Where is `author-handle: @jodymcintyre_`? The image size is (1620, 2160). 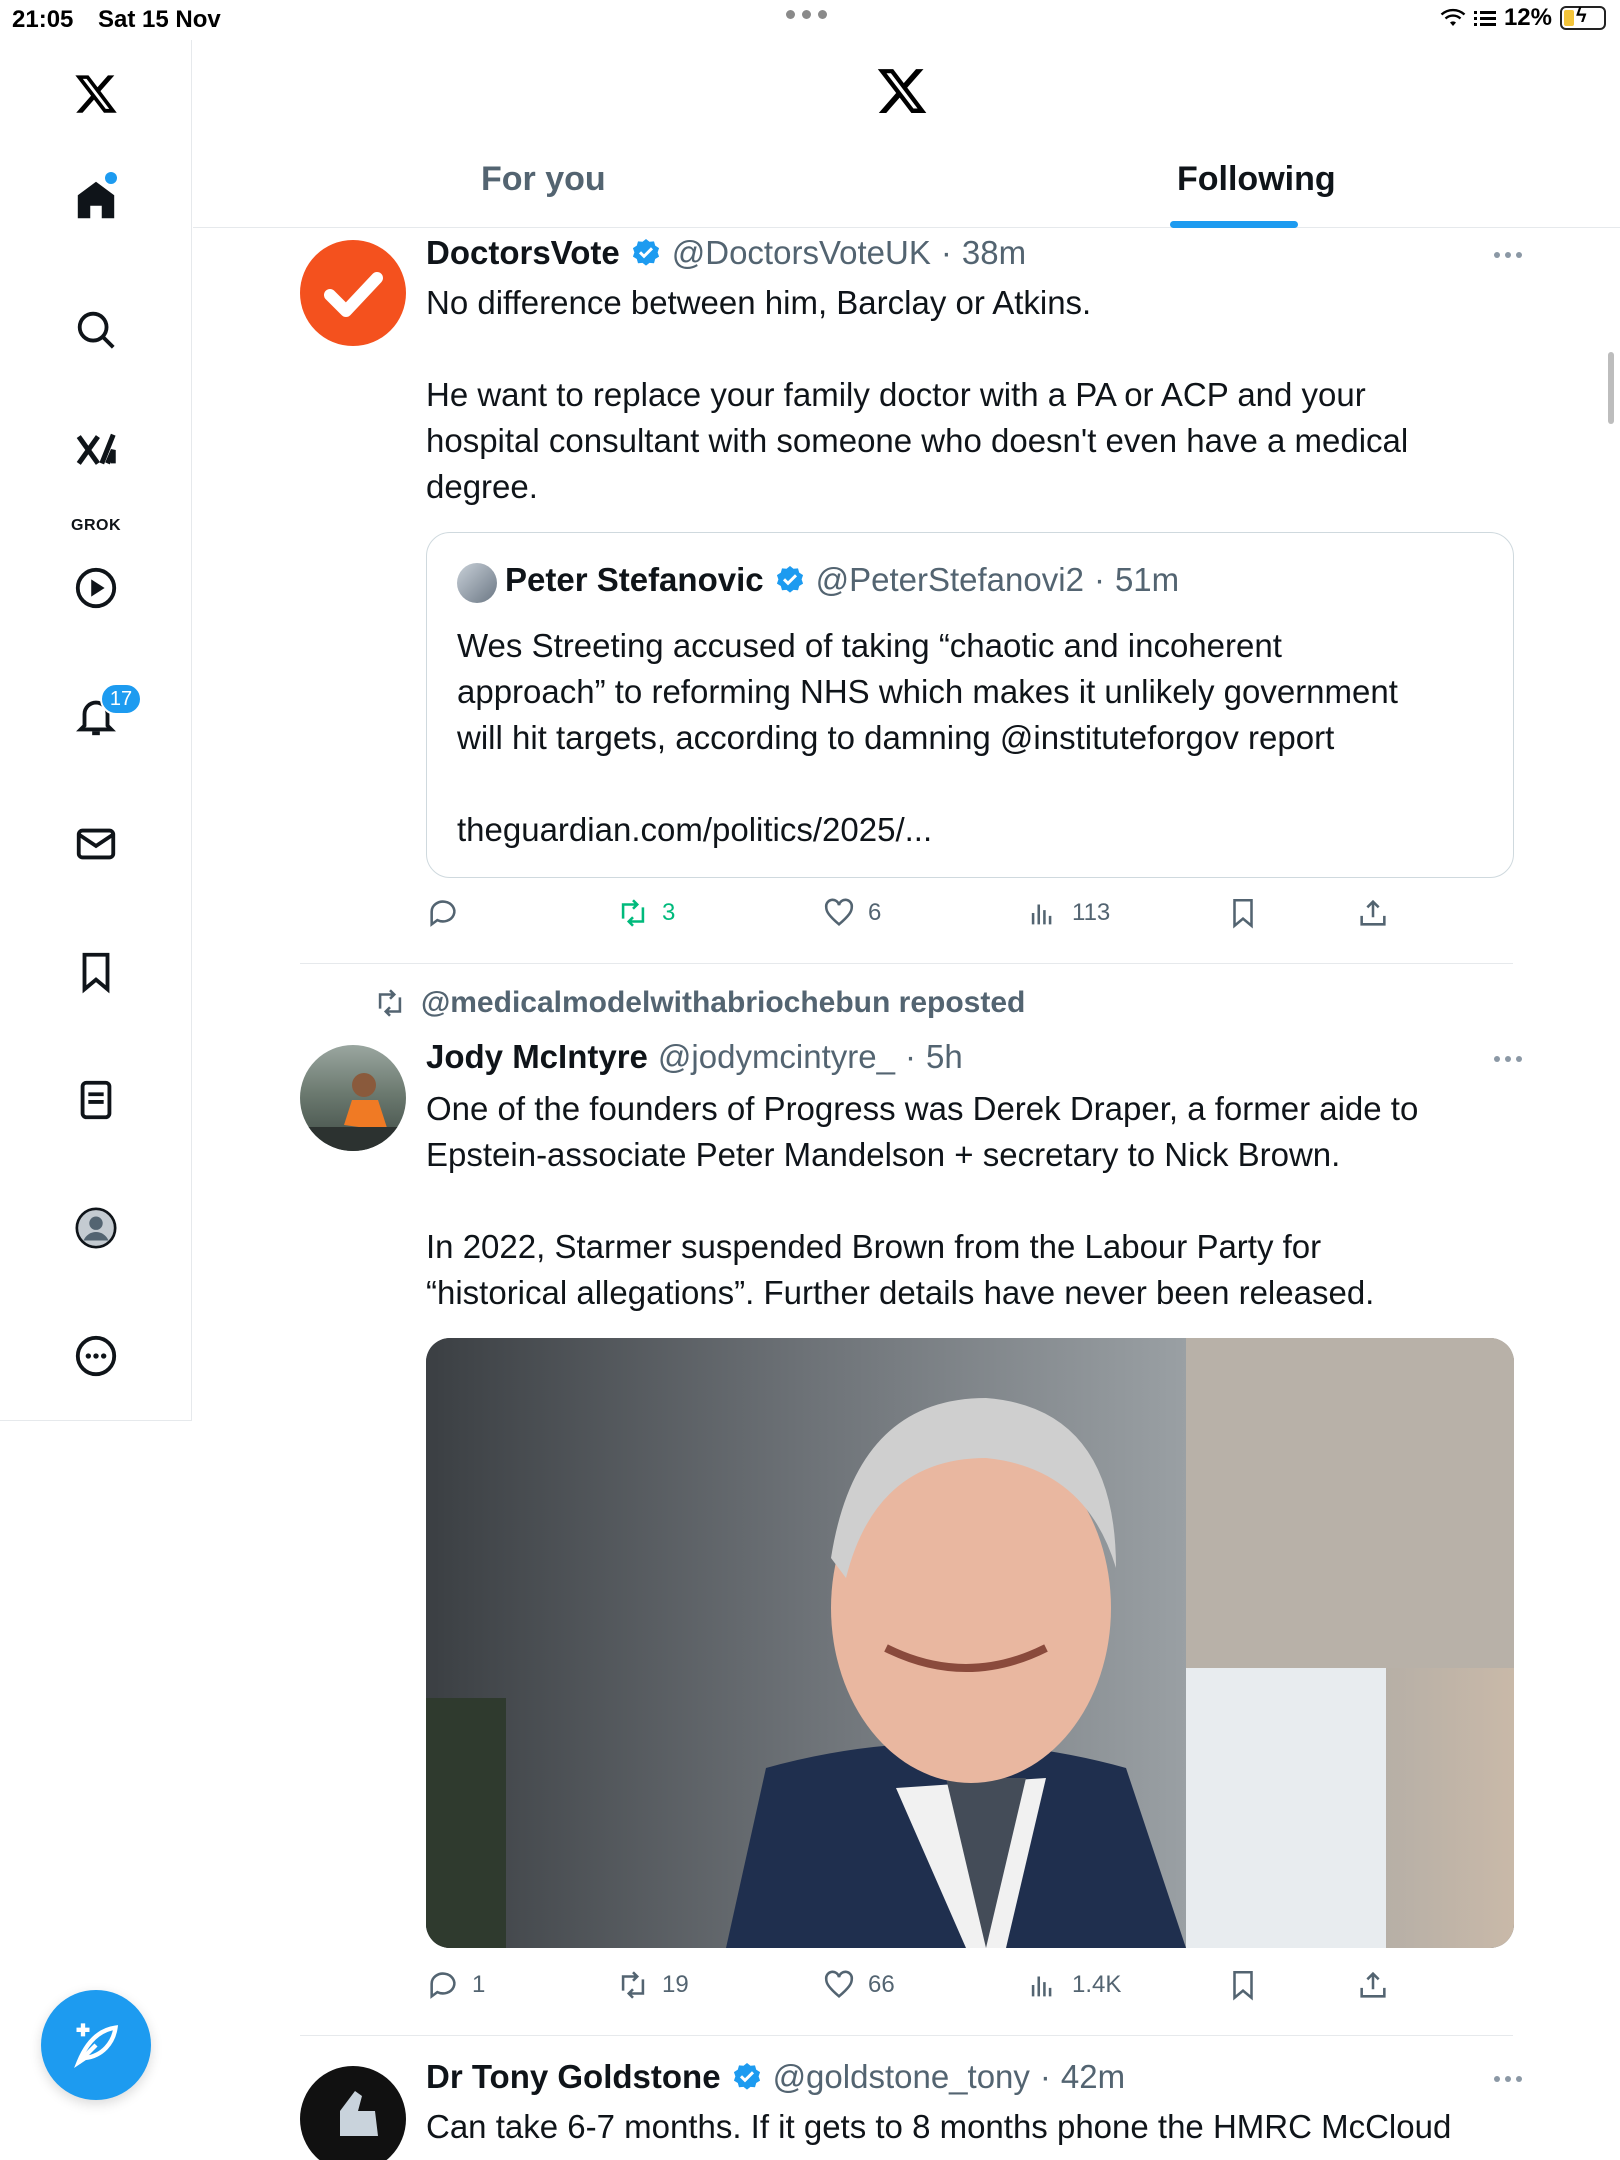 author-handle: @jodymcintyre_ is located at coordinates (776, 1057).